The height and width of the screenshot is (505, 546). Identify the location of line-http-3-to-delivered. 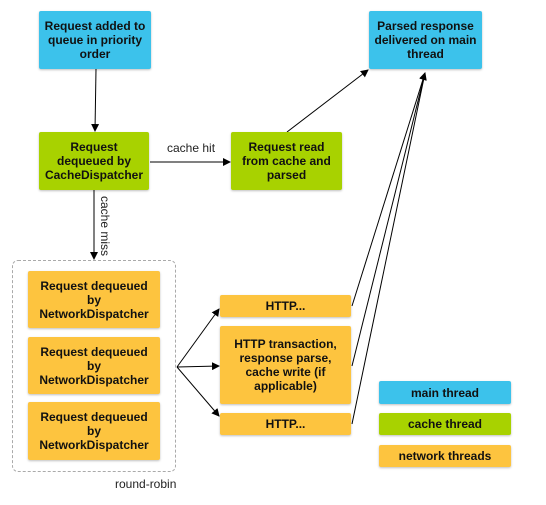
(388, 248).